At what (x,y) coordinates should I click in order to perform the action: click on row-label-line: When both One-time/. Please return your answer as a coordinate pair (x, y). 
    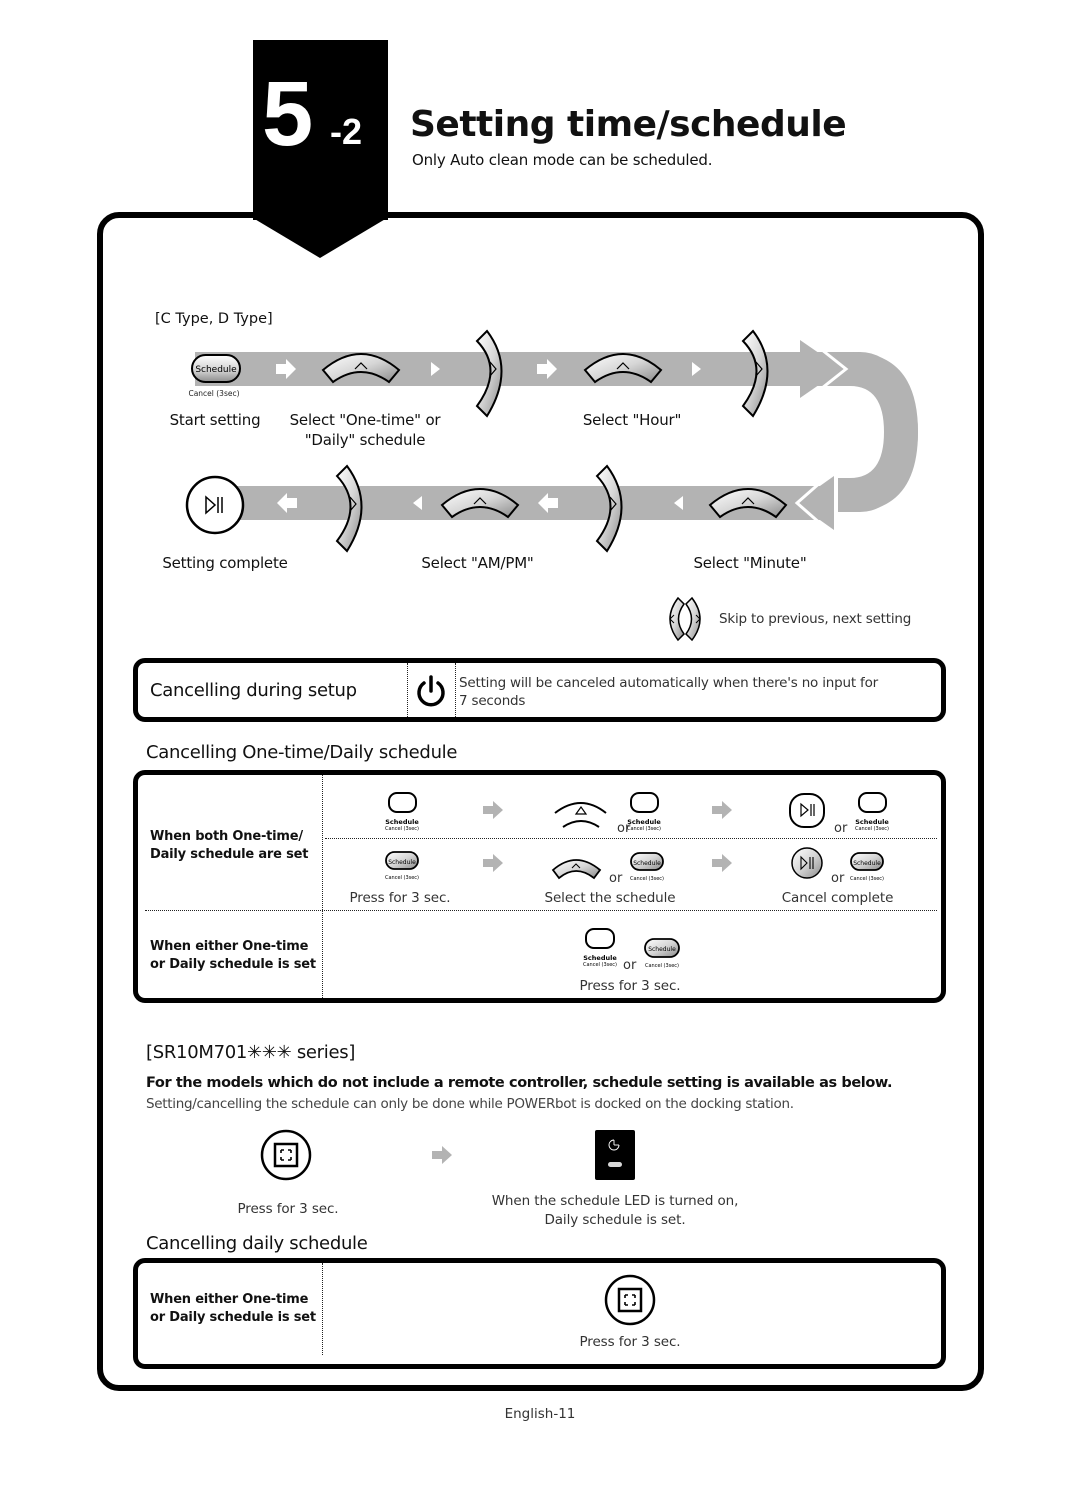
    Looking at the image, I should click on (226, 836).